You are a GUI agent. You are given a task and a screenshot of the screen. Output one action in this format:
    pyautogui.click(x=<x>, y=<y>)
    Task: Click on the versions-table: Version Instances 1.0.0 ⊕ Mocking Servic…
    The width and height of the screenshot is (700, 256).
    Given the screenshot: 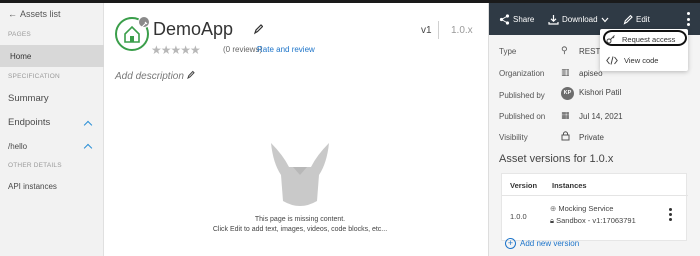 What is the action you would take?
    pyautogui.click(x=594, y=207)
    